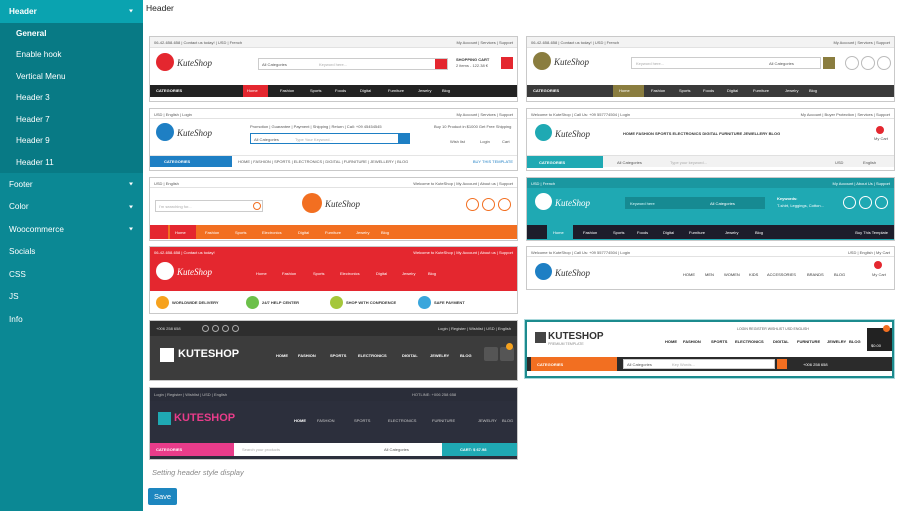  I want to click on nav-categories: CATEGORIES, so click(169, 90).